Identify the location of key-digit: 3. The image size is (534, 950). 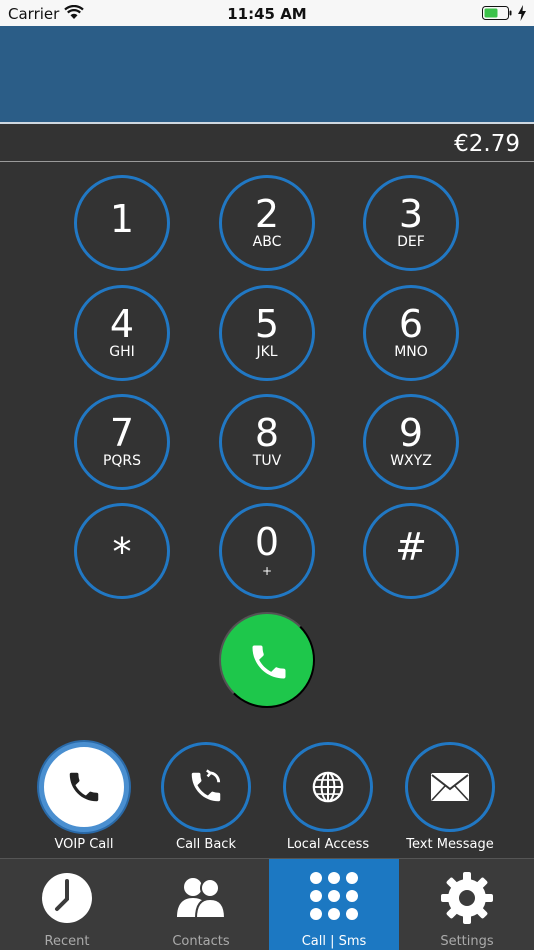
(411, 214).